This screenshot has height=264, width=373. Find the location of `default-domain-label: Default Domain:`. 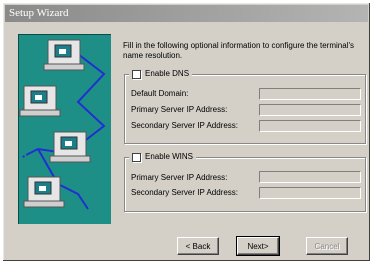

default-domain-label: Default Domain: is located at coordinates (160, 93).